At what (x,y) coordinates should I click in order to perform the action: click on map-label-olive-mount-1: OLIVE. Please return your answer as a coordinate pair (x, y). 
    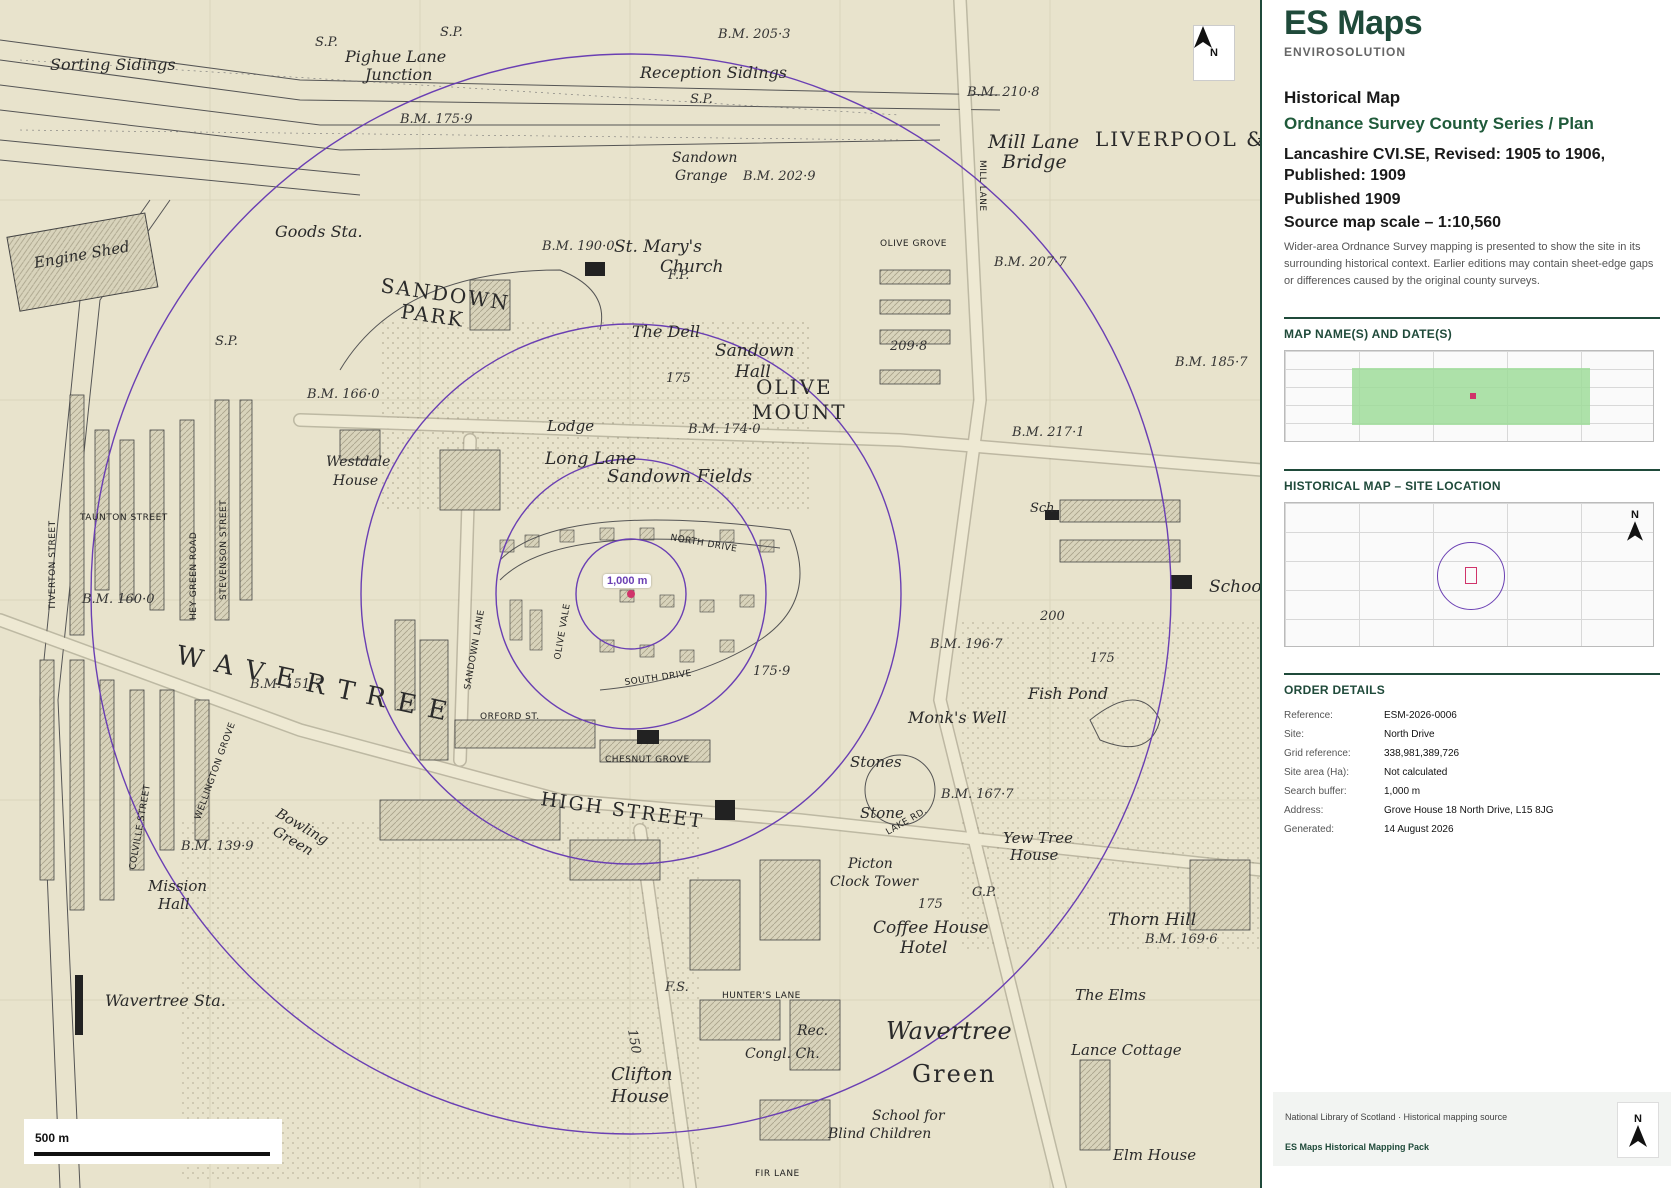
    Looking at the image, I should click on (794, 387).